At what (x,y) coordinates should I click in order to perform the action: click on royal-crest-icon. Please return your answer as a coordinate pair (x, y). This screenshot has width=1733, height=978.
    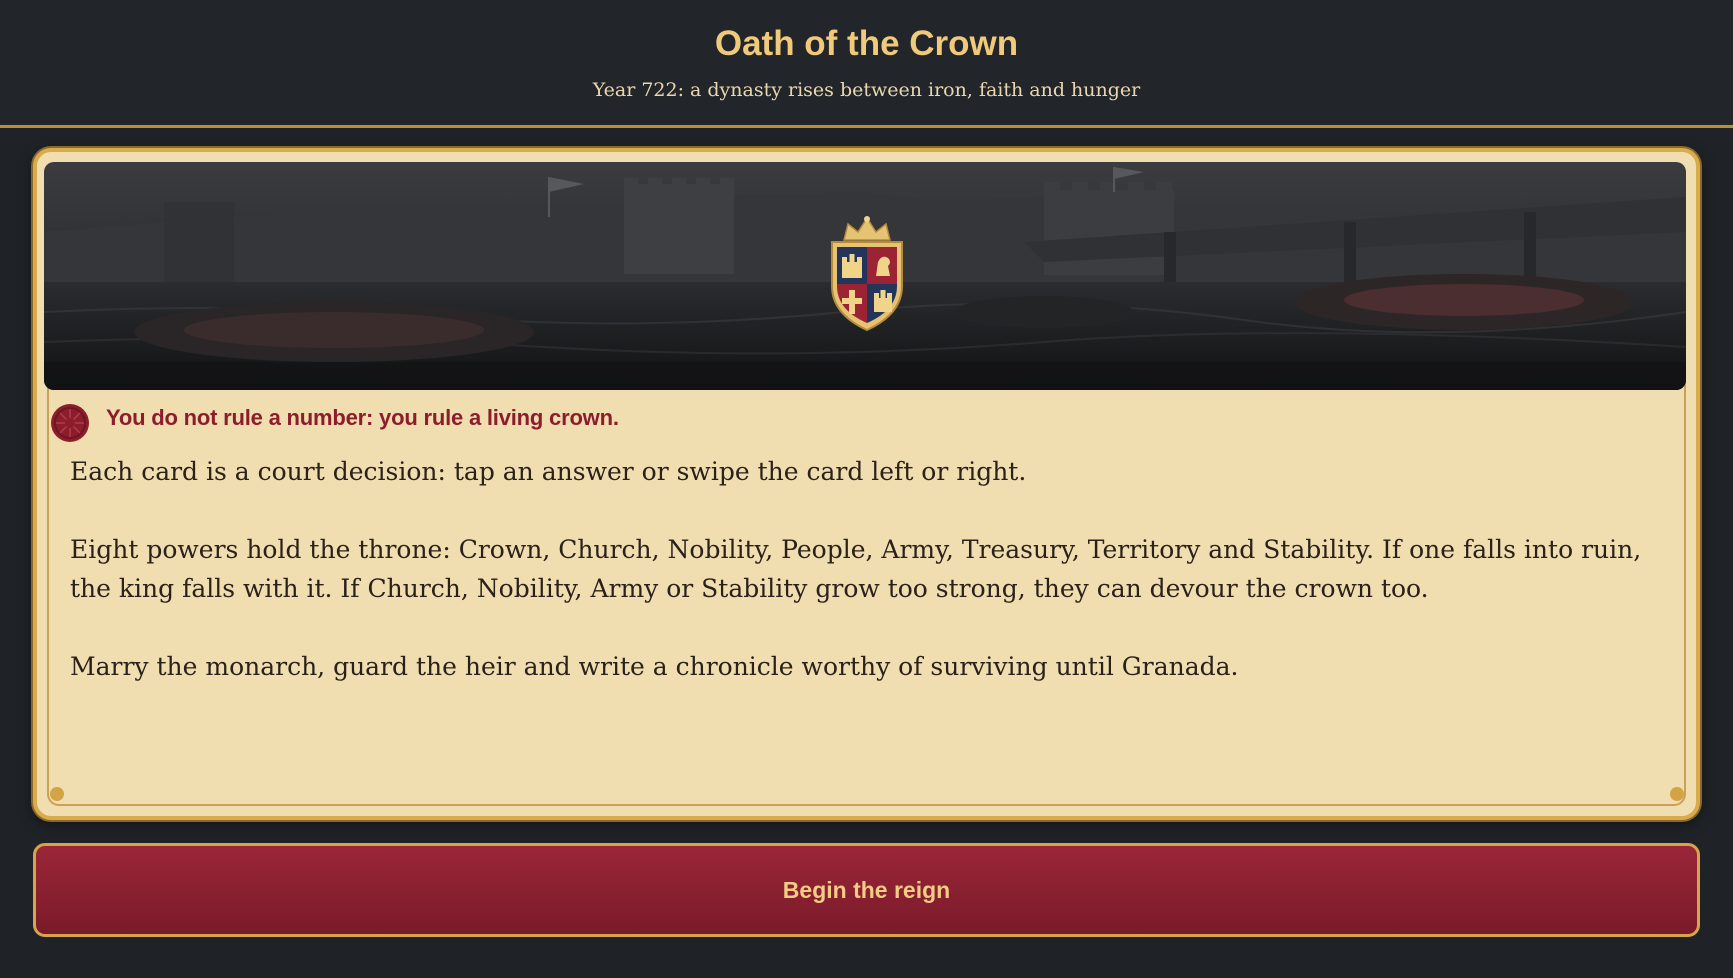
    Looking at the image, I should click on (867, 274).